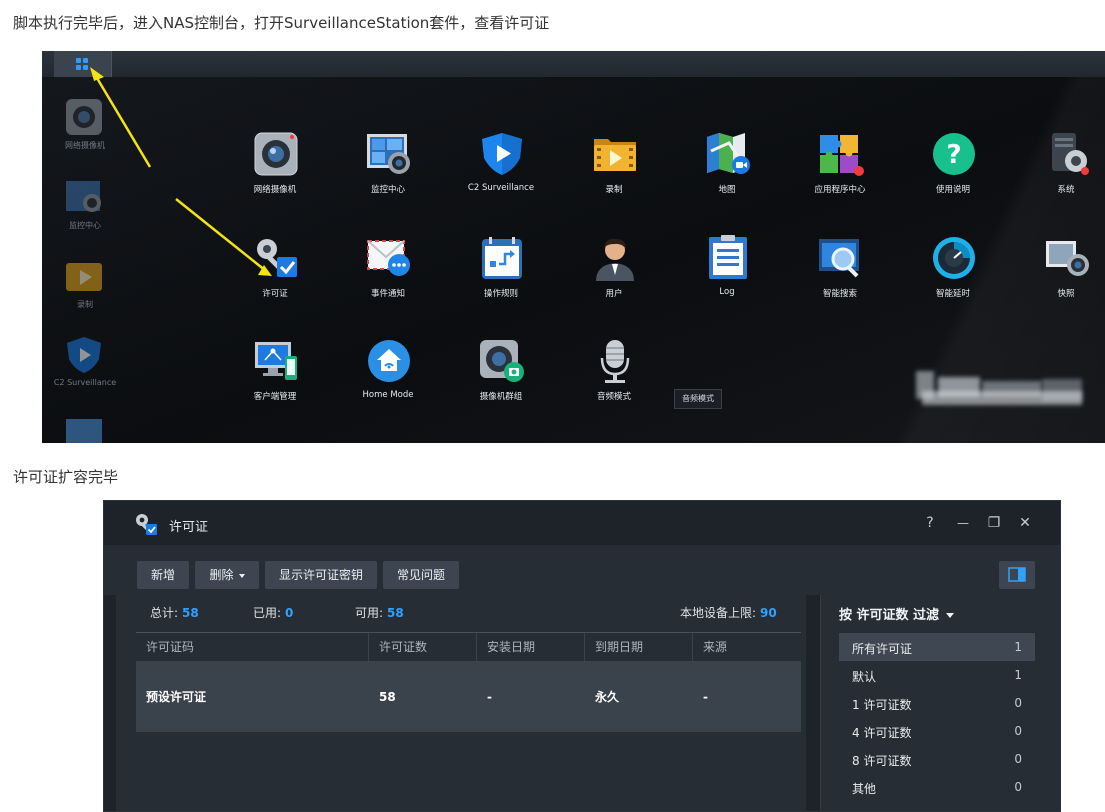  I want to click on filter-item-other: 其他 0, so click(937, 787).